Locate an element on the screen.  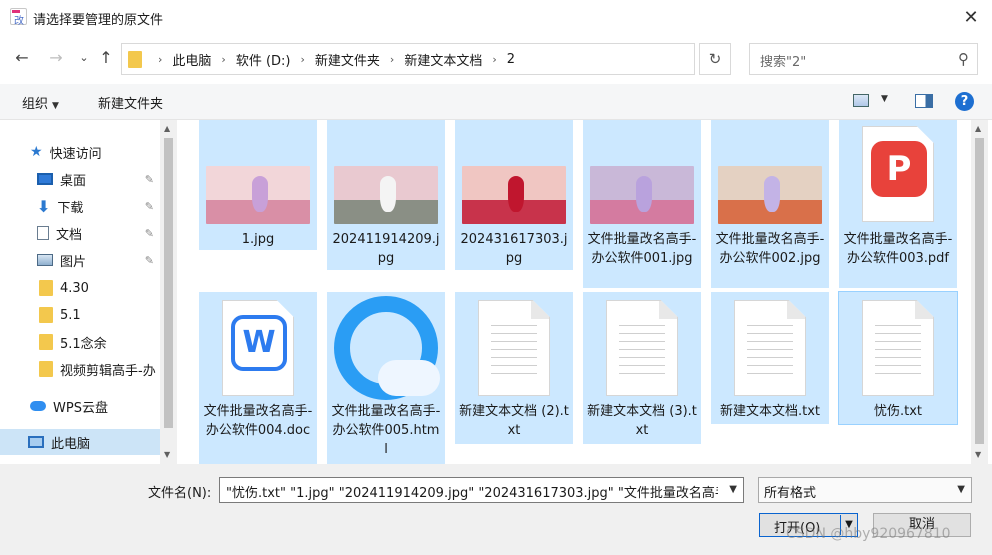
thumbnail-figure is located at coordinates (515, 194).